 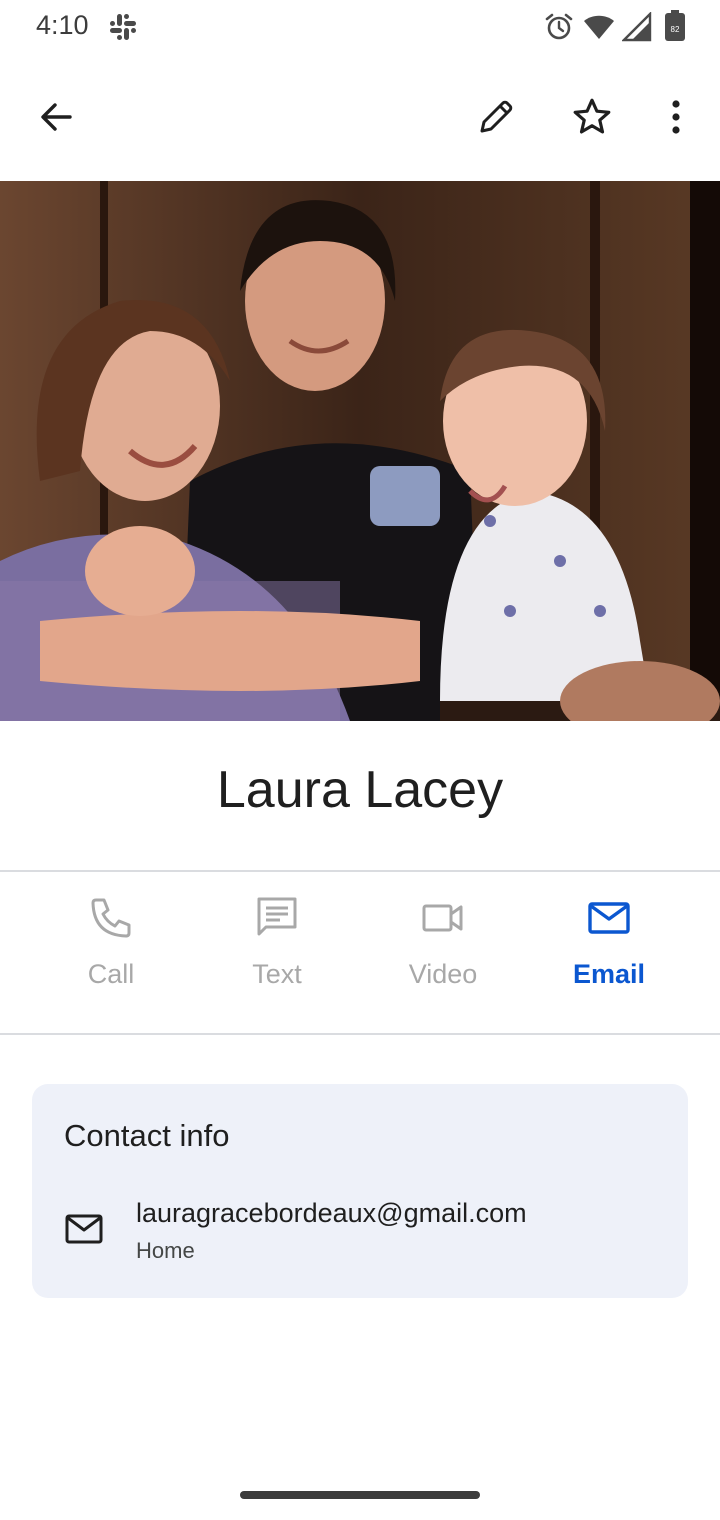 What do you see at coordinates (84, 1229) in the screenshot?
I see `mail-icon` at bounding box center [84, 1229].